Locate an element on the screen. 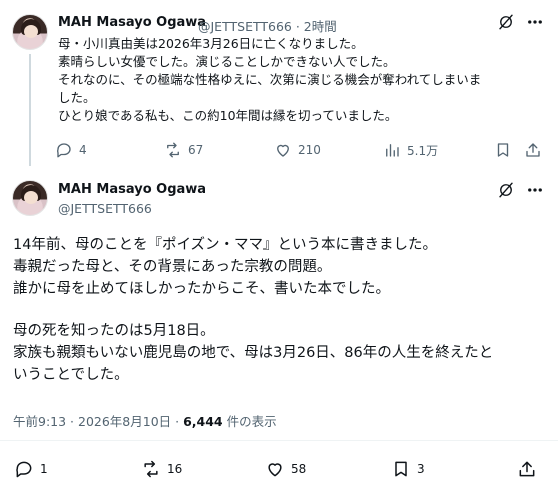 The width and height of the screenshot is (558, 493). post-text-line: 素晴らしい女優でした。演じることしかできない人でした。 is located at coordinates (227, 61).